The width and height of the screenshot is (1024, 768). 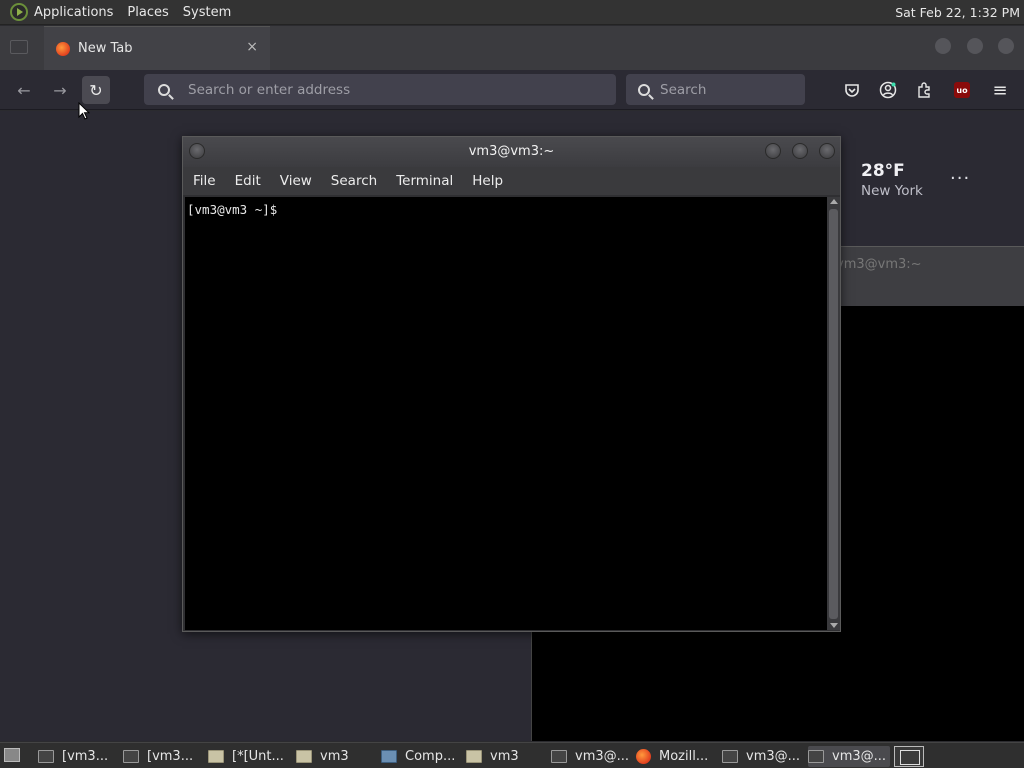 What do you see at coordinates (424, 181) in the screenshot?
I see `menu-terminal: Terminal` at bounding box center [424, 181].